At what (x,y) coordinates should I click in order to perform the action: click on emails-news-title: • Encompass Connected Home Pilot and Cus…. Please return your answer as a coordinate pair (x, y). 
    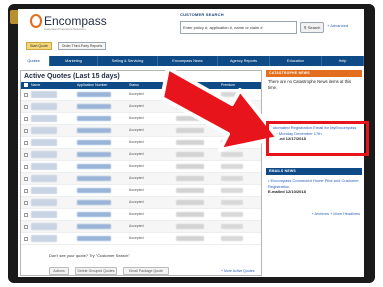
    Looking at the image, I should click on (314, 183).